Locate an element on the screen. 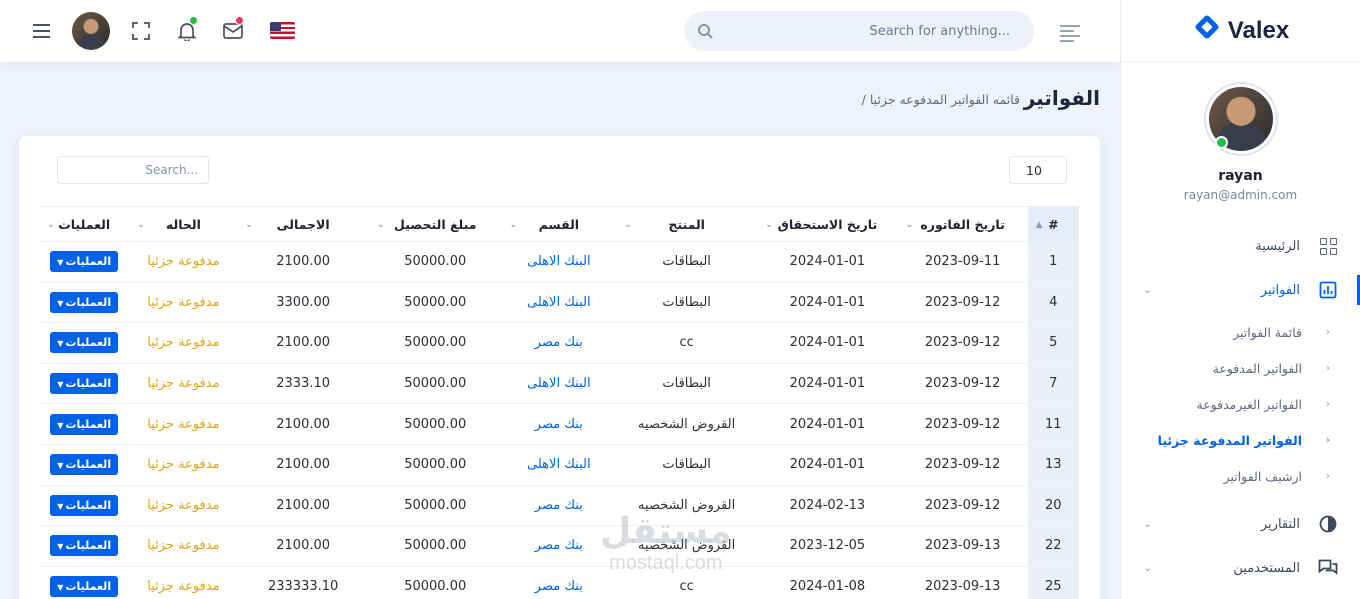 The width and height of the screenshot is (1360, 599). header-label: الحاله is located at coordinates (183, 224).